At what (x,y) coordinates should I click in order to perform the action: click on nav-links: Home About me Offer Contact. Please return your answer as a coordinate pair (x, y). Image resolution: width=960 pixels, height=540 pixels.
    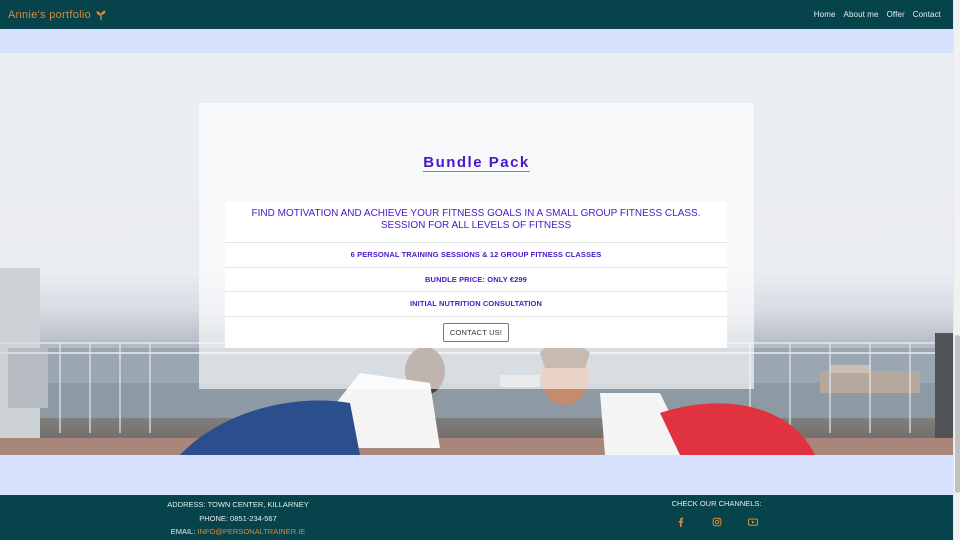
    Looking at the image, I should click on (877, 14).